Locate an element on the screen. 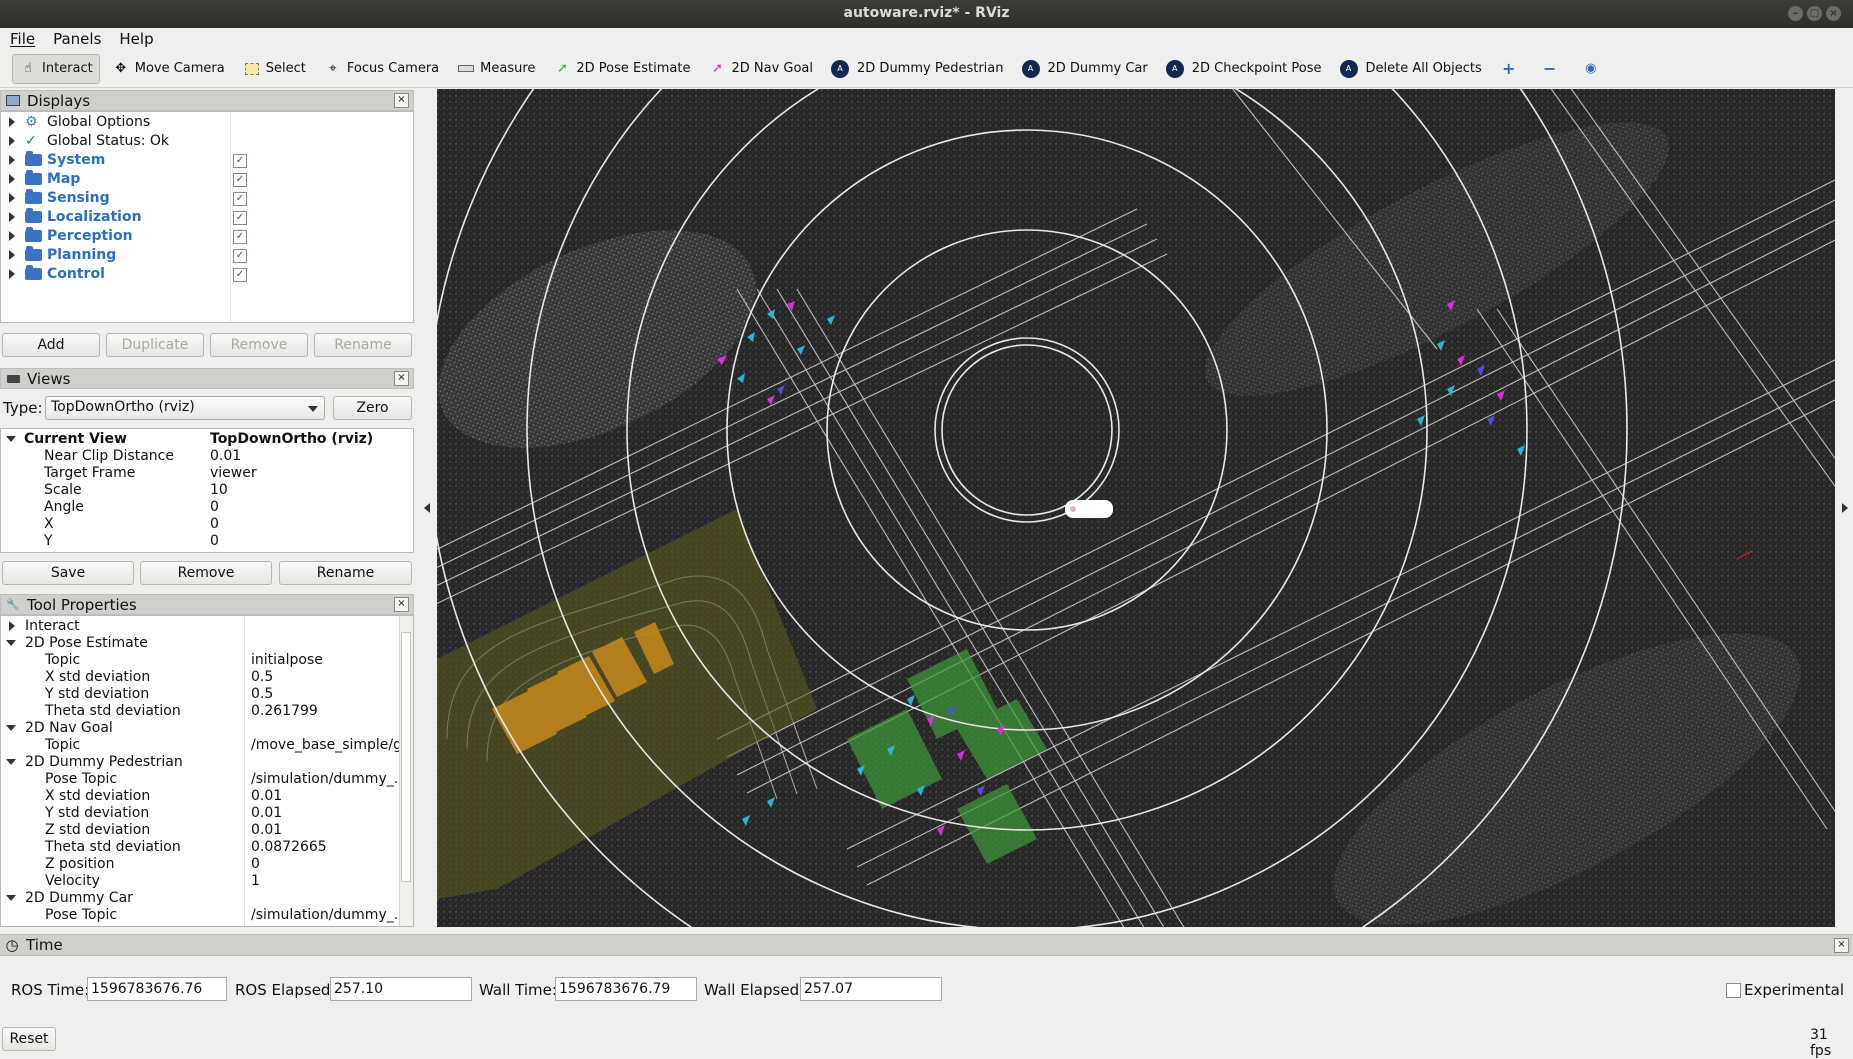 The height and width of the screenshot is (1059, 1853). reset-button: Reset is located at coordinates (29, 1039).